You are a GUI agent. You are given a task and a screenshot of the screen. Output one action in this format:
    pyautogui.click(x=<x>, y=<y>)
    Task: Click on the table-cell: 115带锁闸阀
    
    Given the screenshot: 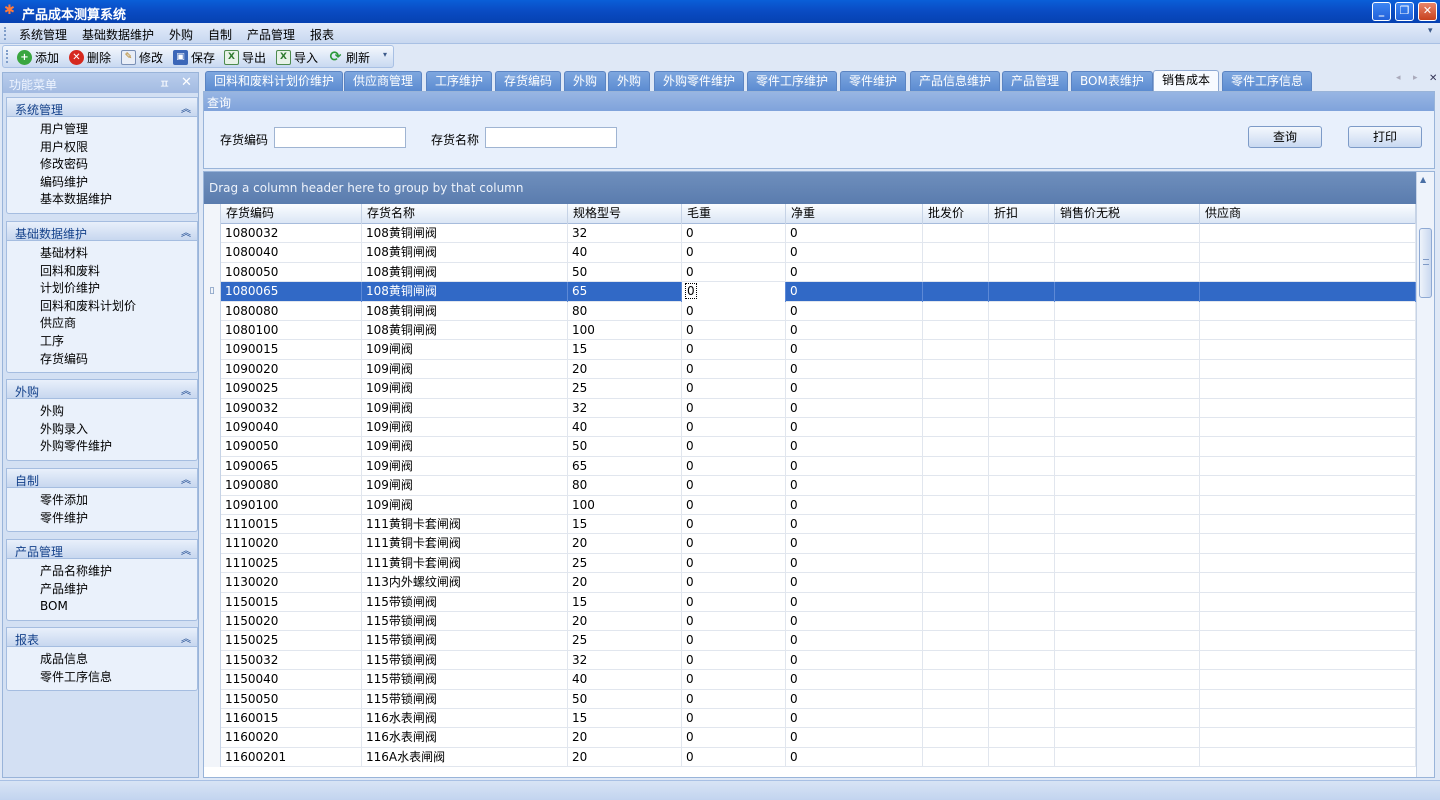 What is the action you would take?
    pyautogui.click(x=465, y=699)
    